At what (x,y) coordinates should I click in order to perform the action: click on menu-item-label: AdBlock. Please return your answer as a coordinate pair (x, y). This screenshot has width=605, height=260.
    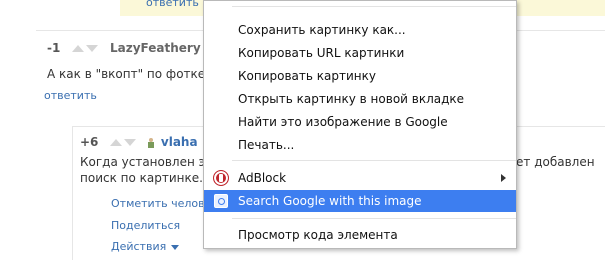
    Looking at the image, I should click on (262, 178).